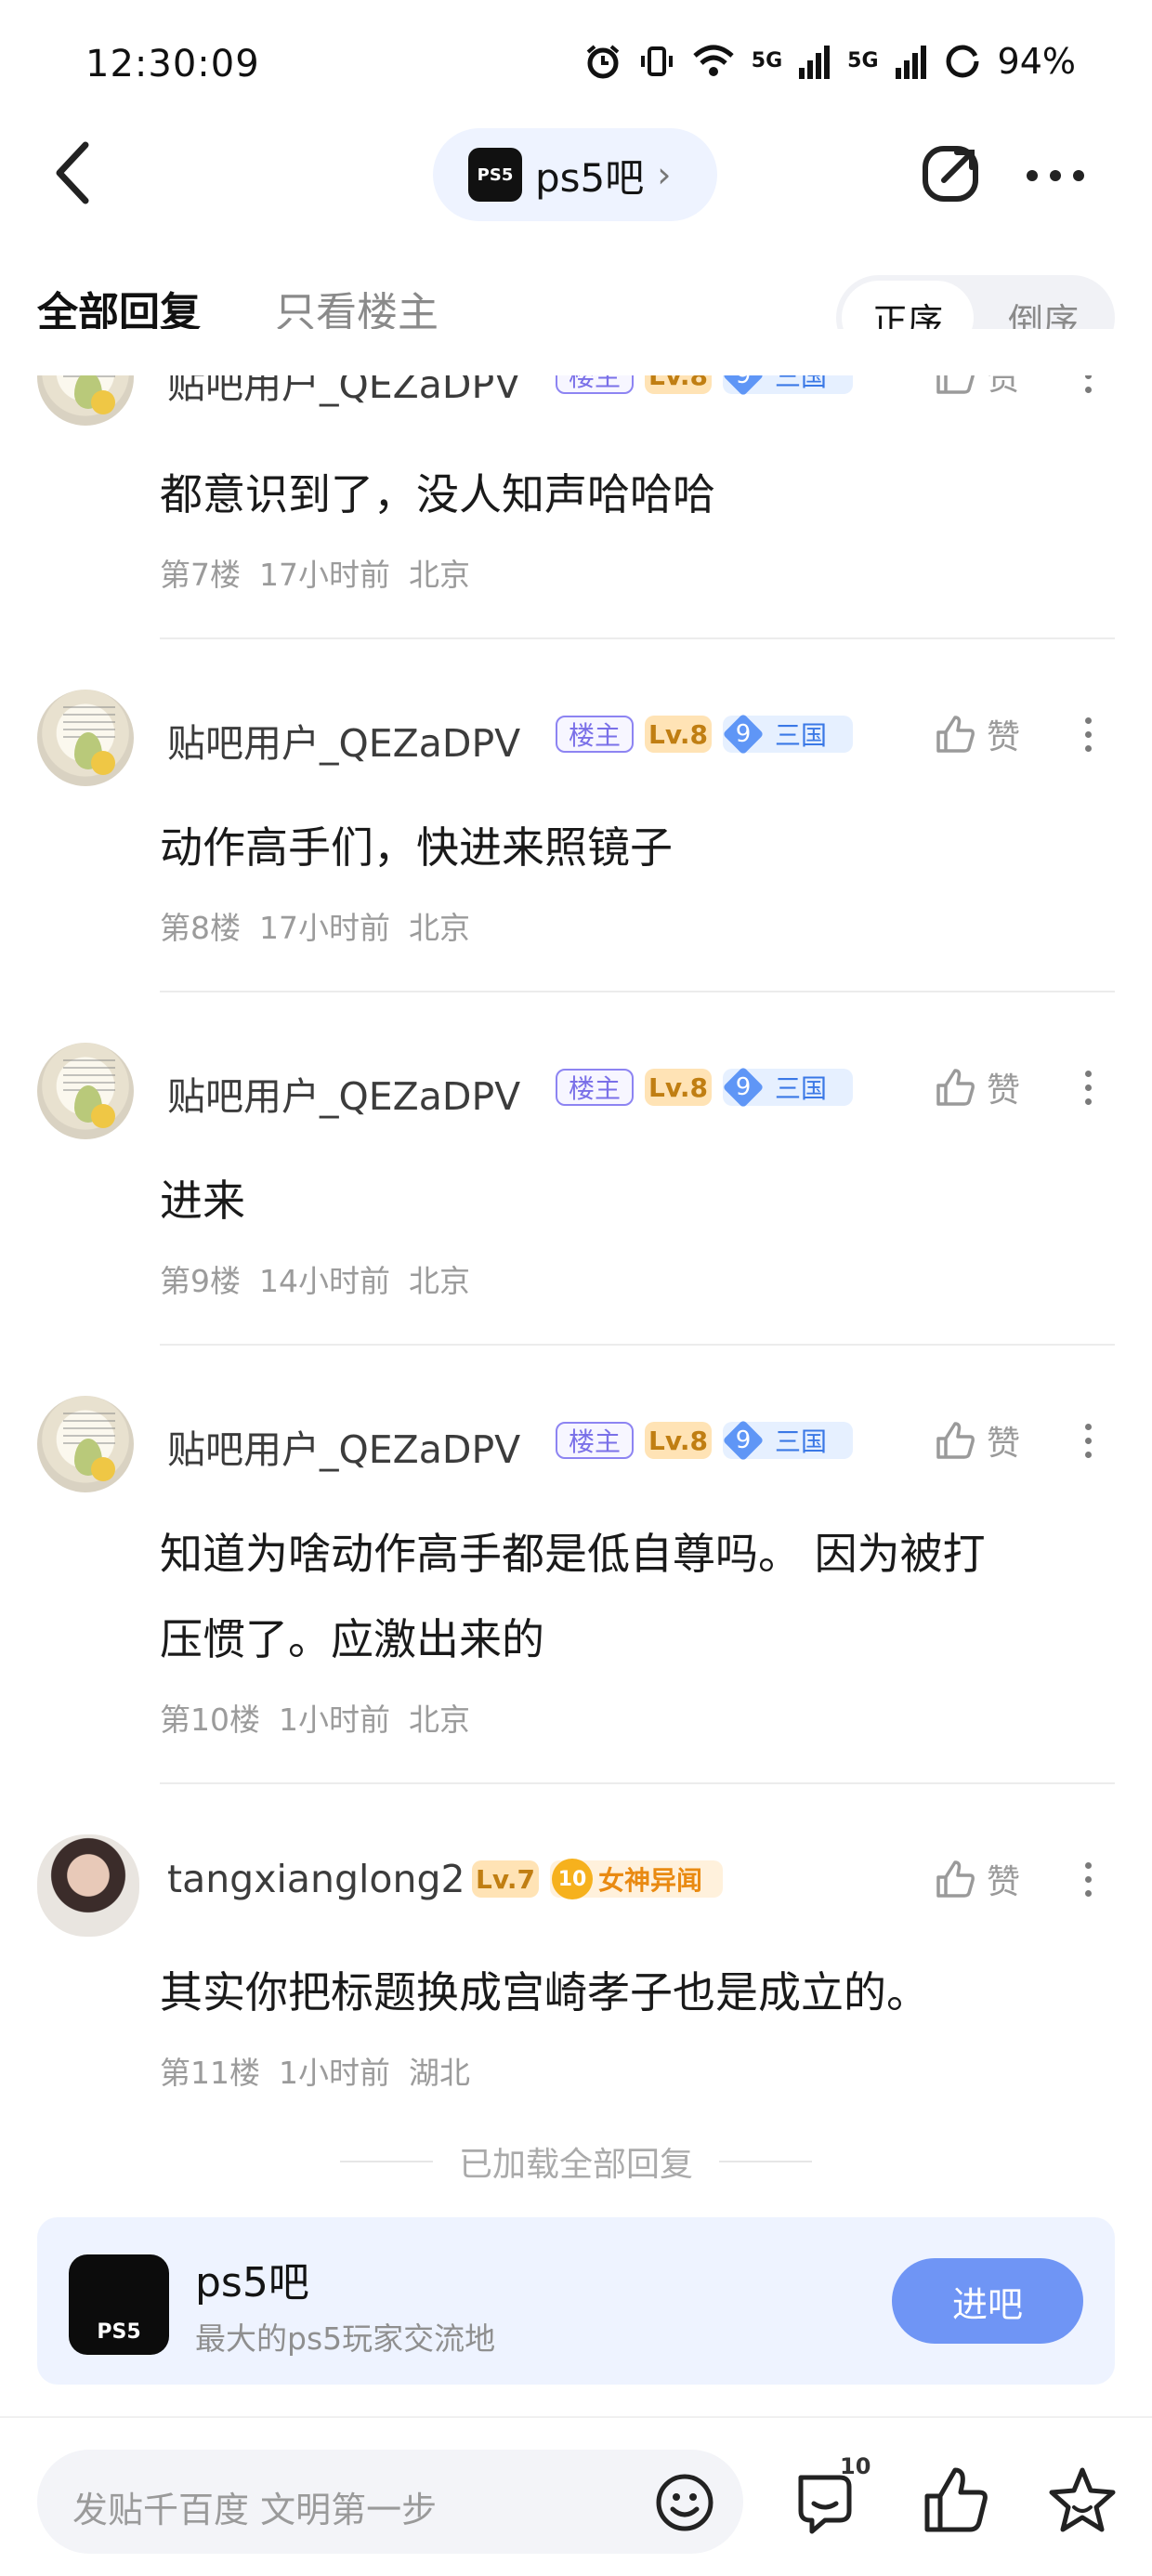 The image size is (1152, 2576). Describe the element at coordinates (575, 2165) in the screenshot. I see `loaded-text: 已加载全部回复` at that location.